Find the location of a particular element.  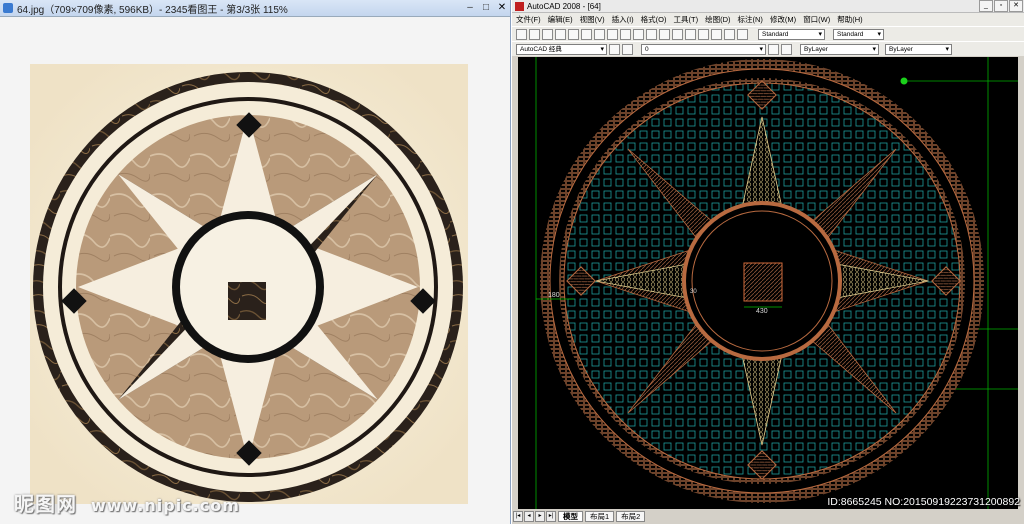

color-select: ByLayer is located at coordinates (839, 49).